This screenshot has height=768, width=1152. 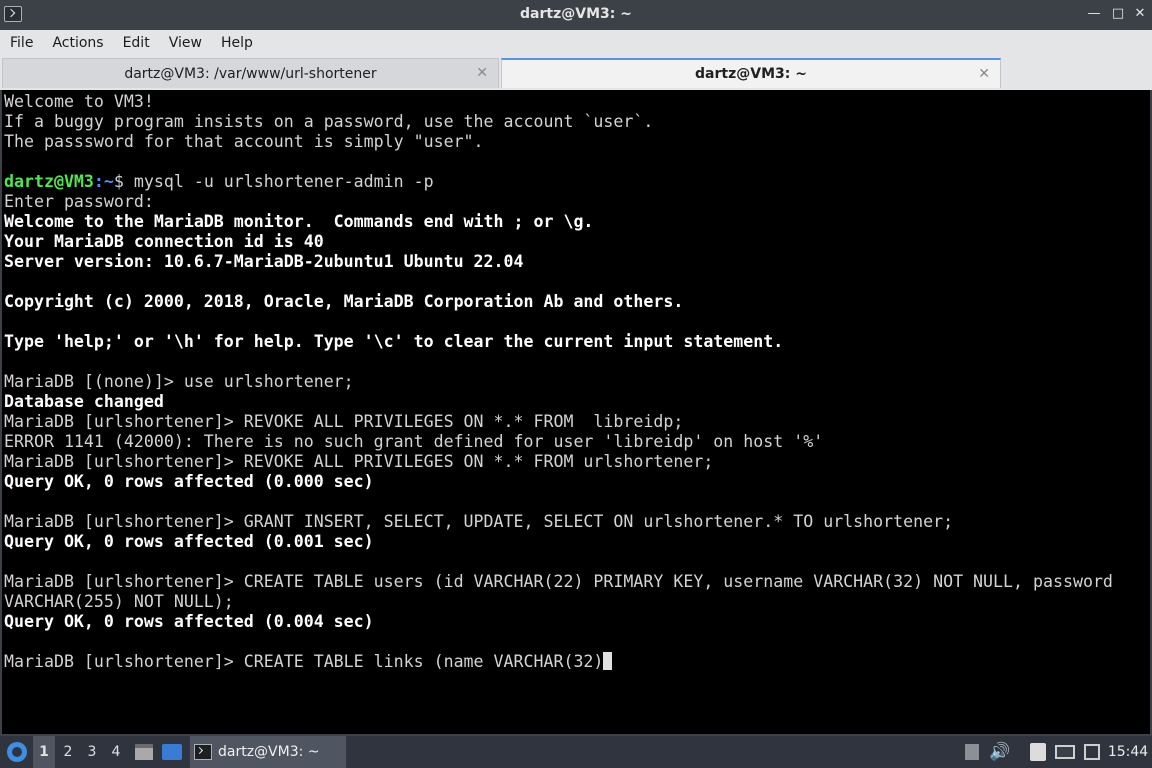 What do you see at coordinates (189, 481) in the screenshot?
I see `terminal-line: Query OK, 0 rows affected (0.000 sec)` at bounding box center [189, 481].